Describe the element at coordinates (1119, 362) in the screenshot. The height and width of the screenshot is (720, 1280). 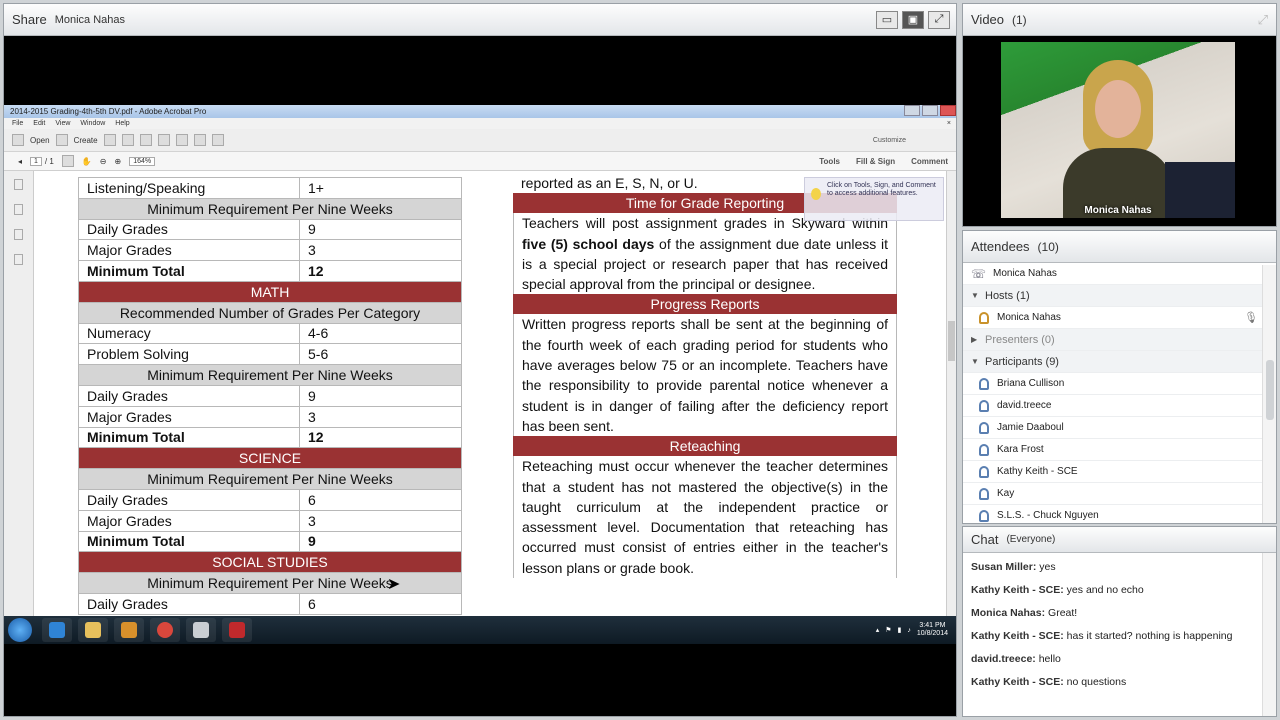
I see `participants-section: ▼ Participants (9)` at that location.